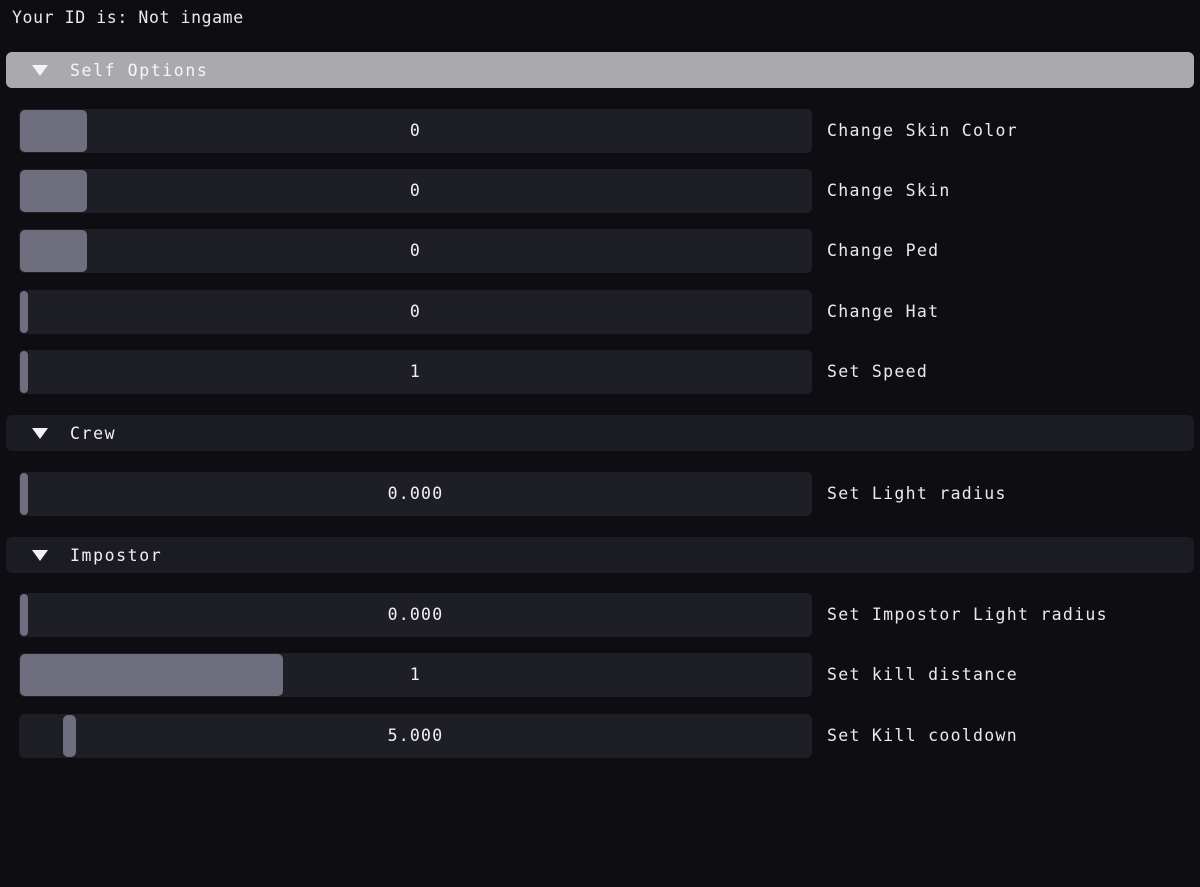 Image resolution: width=1200 pixels, height=887 pixels. What do you see at coordinates (415, 312) in the screenshot?
I see `slider-change-hat` at bounding box center [415, 312].